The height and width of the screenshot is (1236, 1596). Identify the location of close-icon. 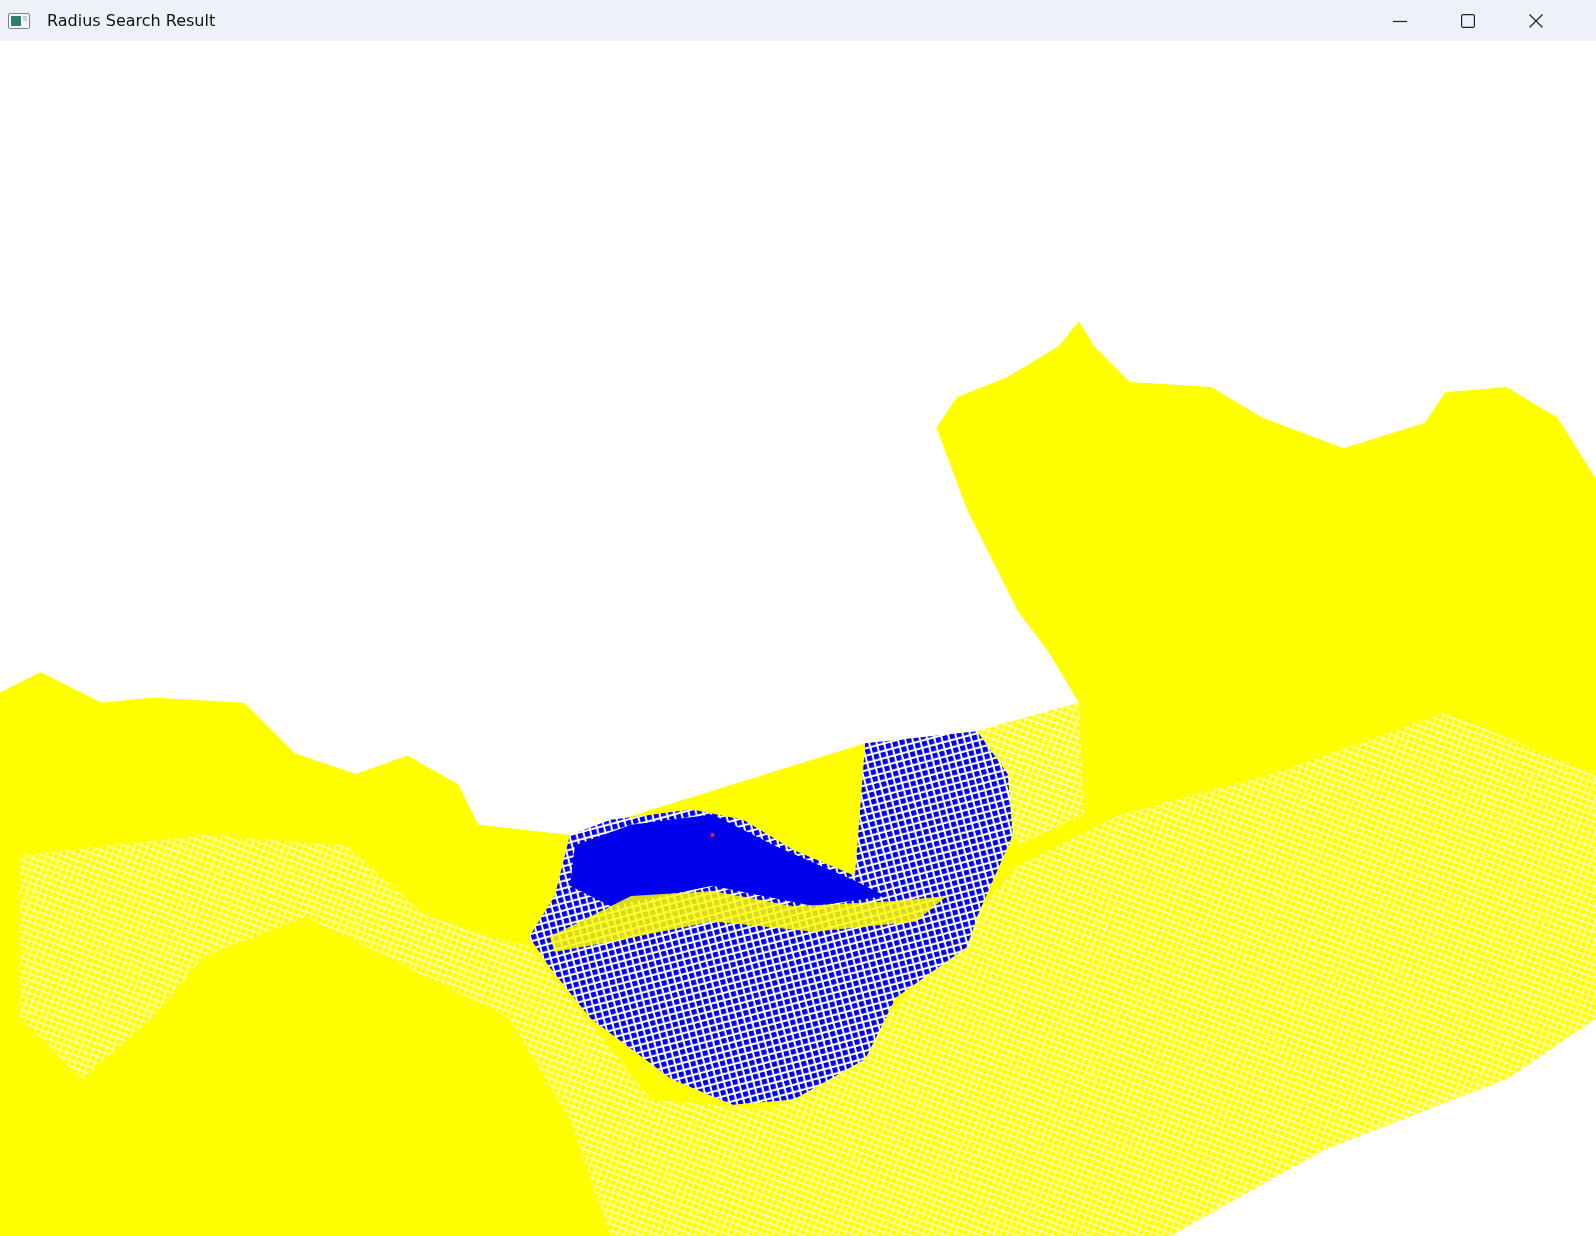
(1536, 20).